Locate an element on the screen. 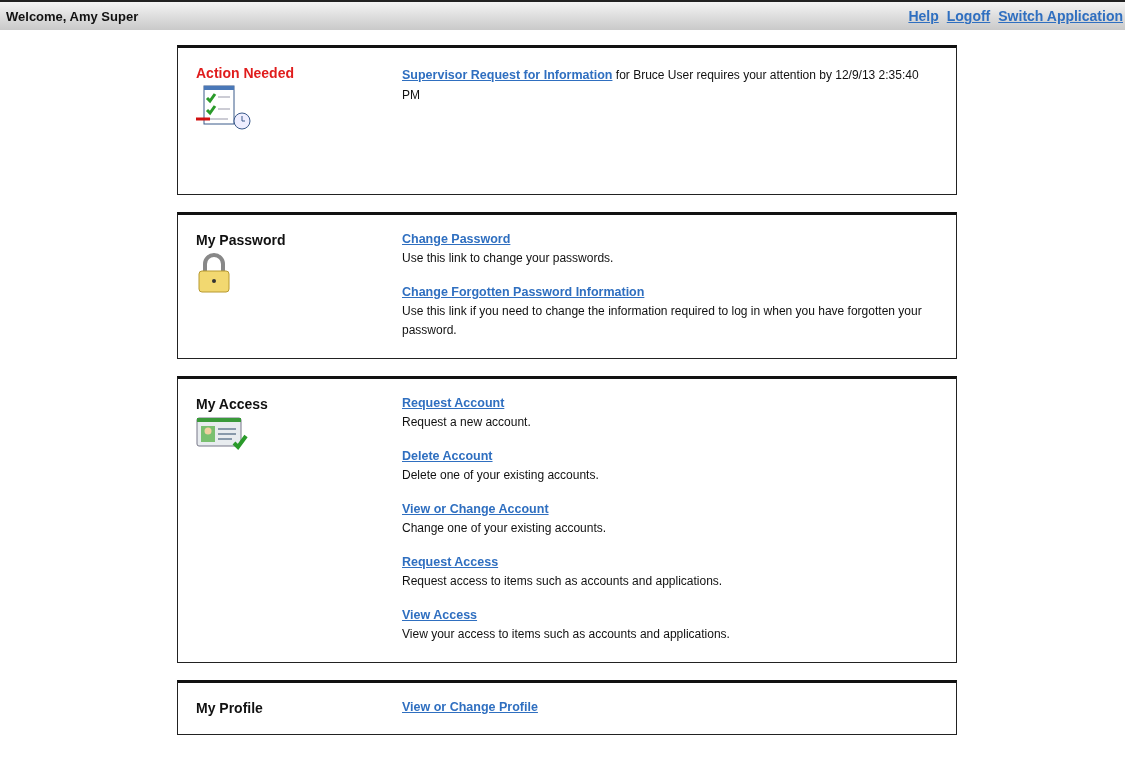 The height and width of the screenshot is (761, 1125). section-link: Delete Account is located at coordinates (670, 456).